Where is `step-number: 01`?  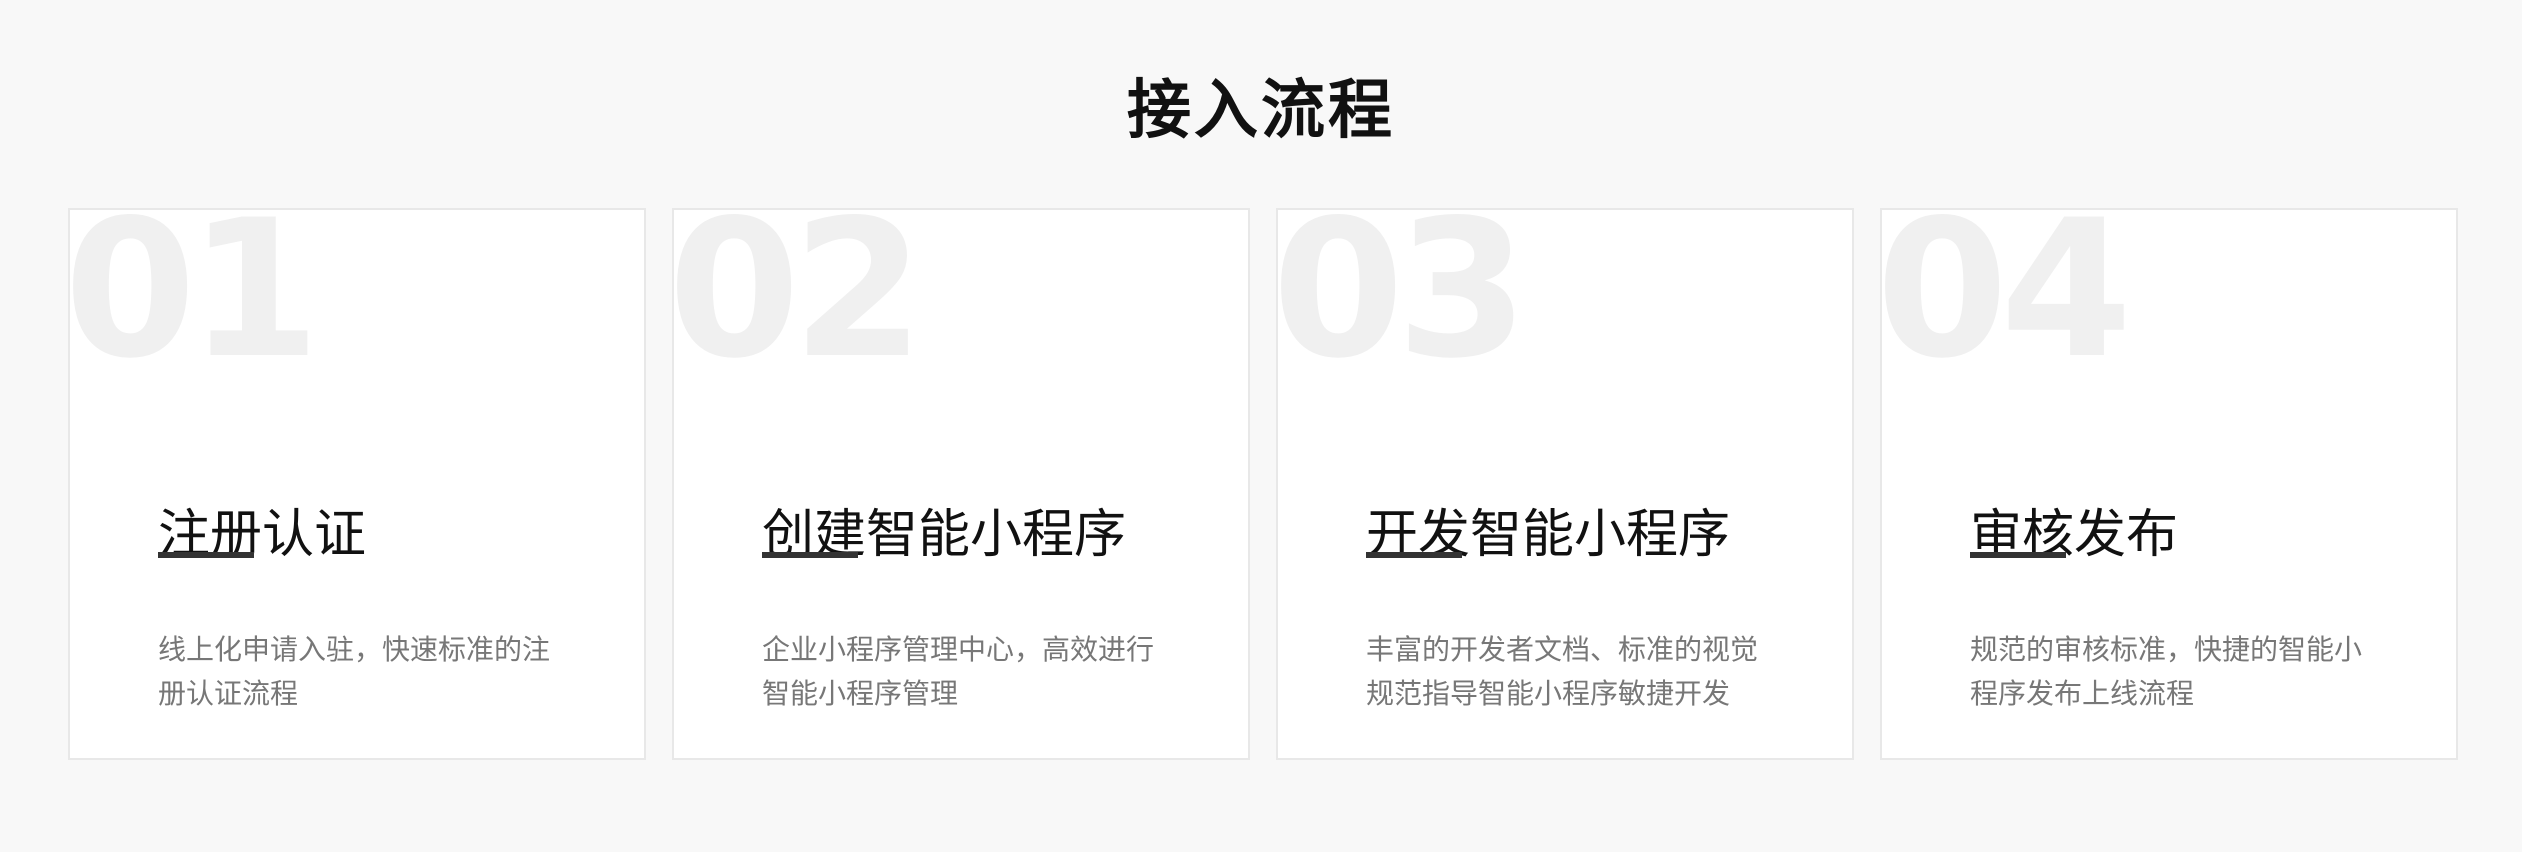
step-number: 01 is located at coordinates (194, 304).